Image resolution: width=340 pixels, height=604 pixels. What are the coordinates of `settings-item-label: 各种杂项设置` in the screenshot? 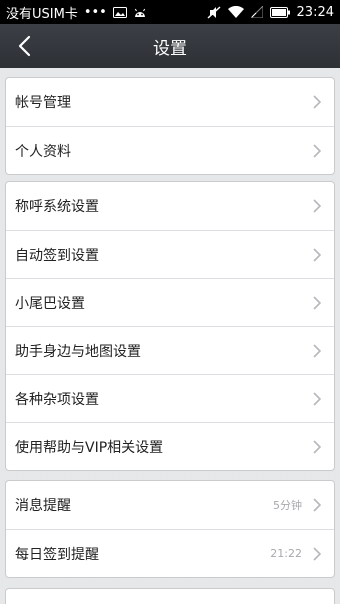 It's located at (57, 399).